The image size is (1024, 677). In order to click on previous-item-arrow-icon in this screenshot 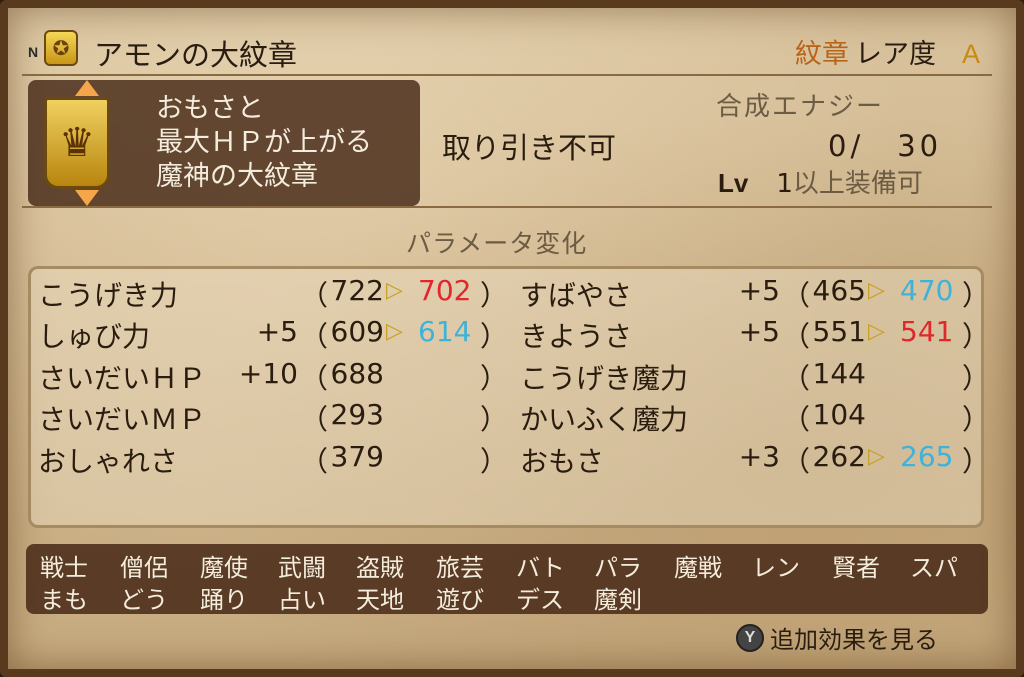, I will do `click(87, 88)`.